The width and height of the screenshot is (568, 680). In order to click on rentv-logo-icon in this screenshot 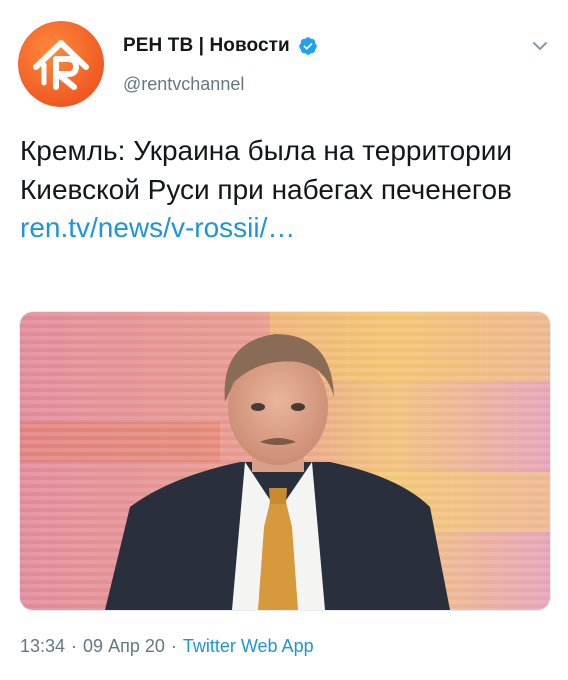, I will do `click(61, 65)`.